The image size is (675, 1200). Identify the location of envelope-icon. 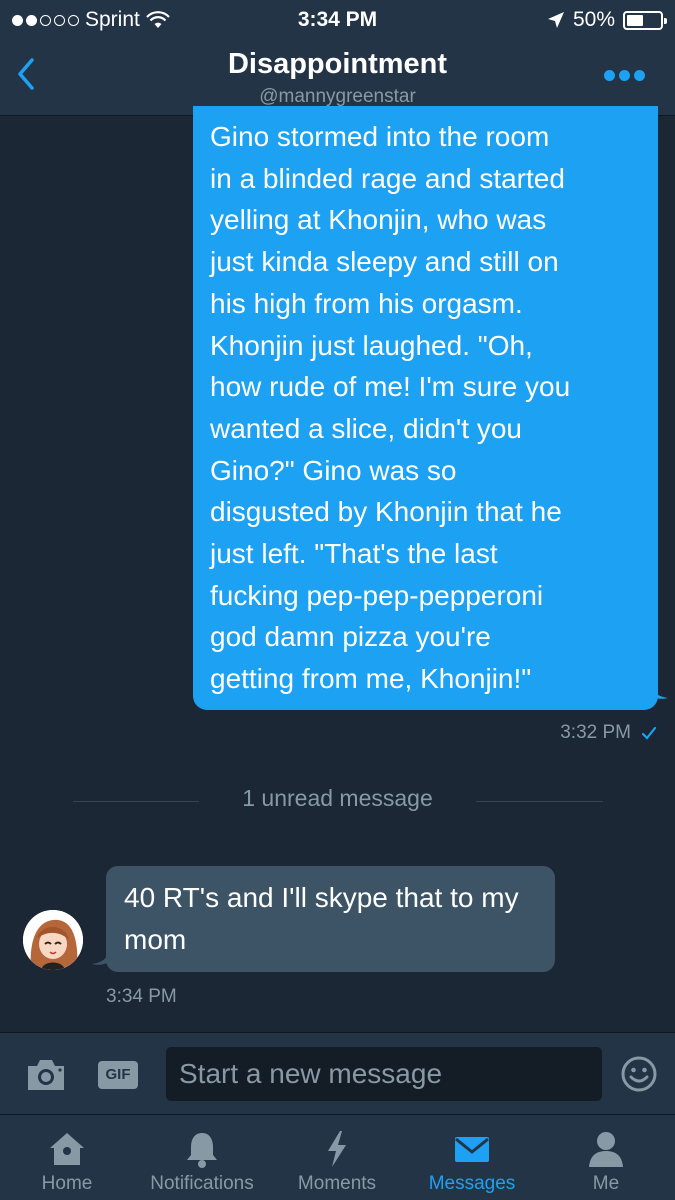
(472, 1149).